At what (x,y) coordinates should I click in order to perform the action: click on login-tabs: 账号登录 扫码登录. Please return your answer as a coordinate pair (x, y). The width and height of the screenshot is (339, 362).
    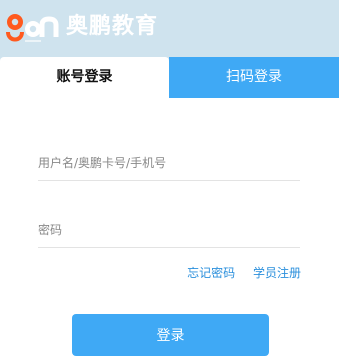
    Looking at the image, I should click on (169, 77).